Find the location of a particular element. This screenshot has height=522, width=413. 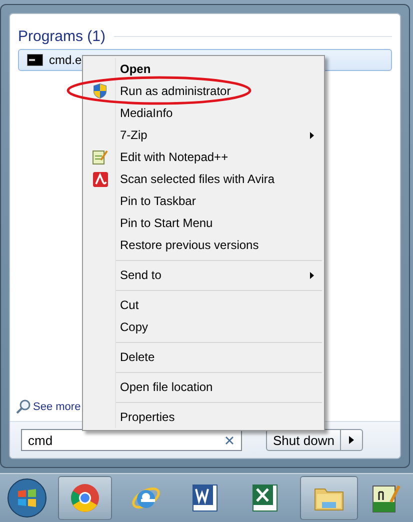

program-label: cmd.e is located at coordinates (65, 60).